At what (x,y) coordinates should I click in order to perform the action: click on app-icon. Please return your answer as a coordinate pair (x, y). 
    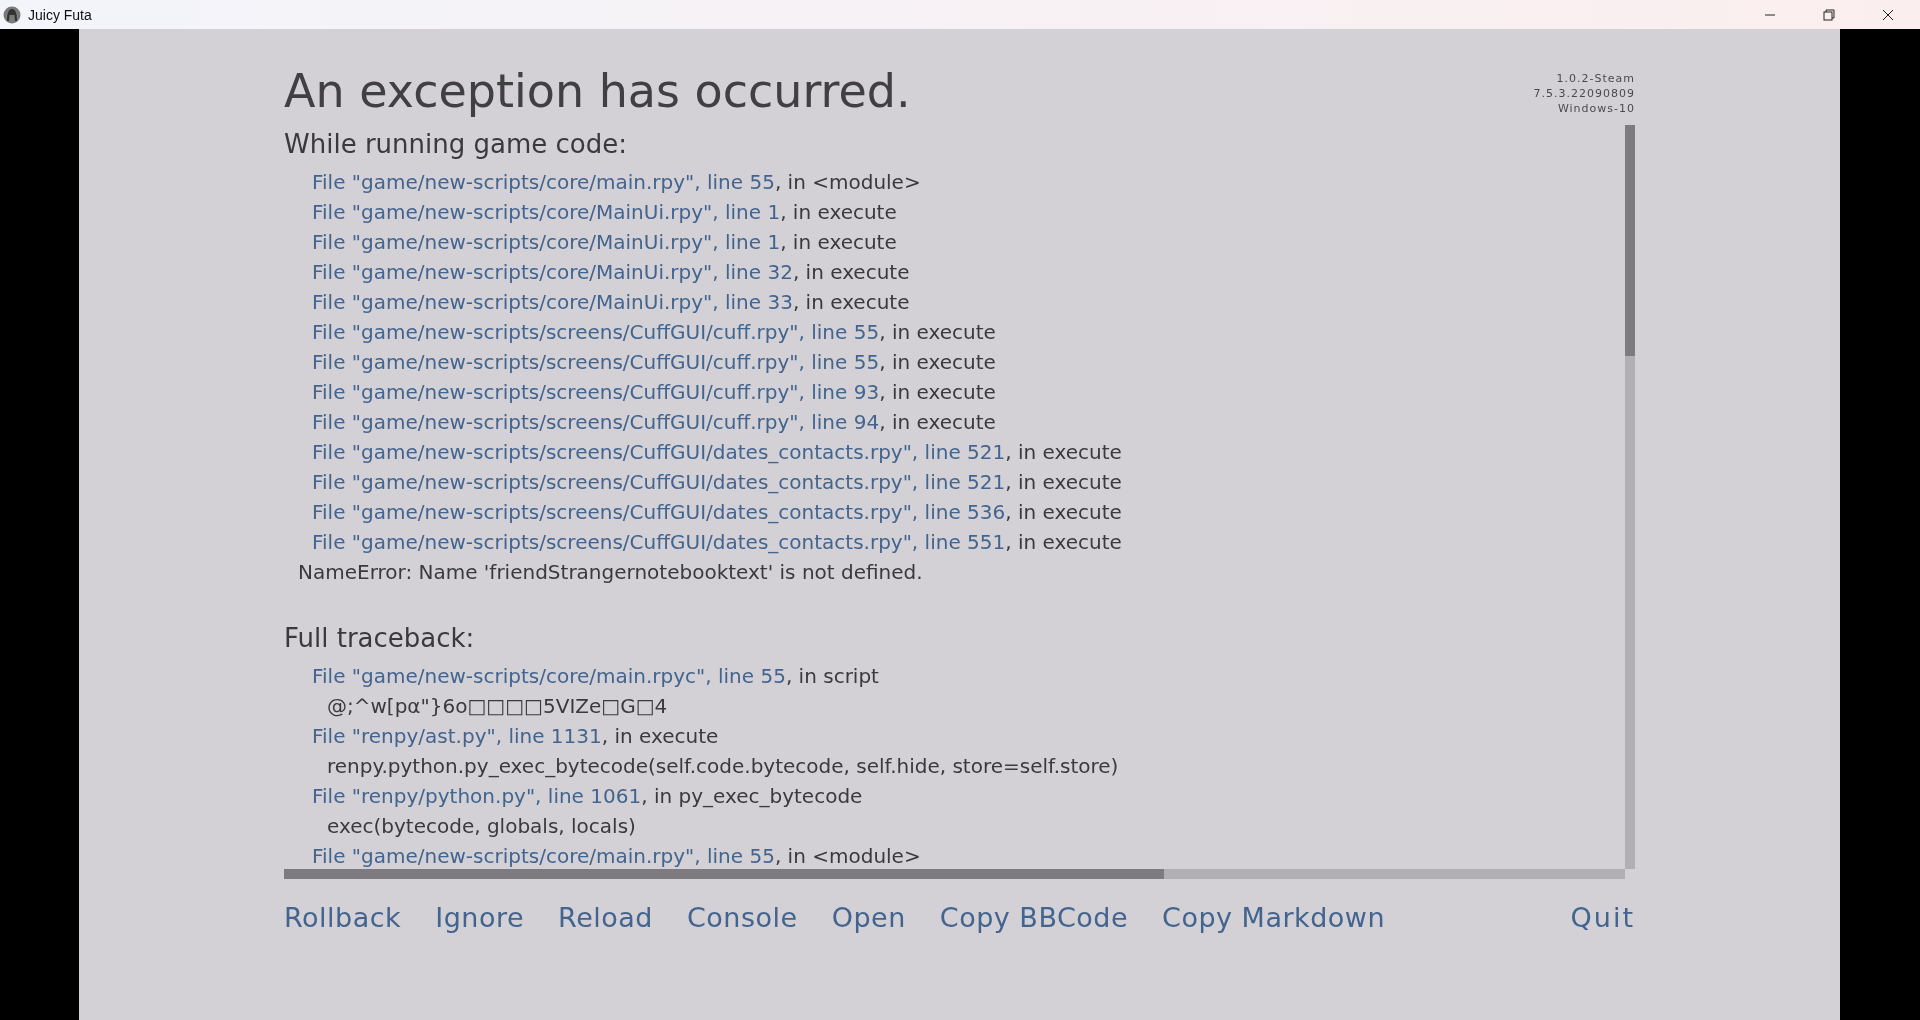
    Looking at the image, I should click on (12, 14).